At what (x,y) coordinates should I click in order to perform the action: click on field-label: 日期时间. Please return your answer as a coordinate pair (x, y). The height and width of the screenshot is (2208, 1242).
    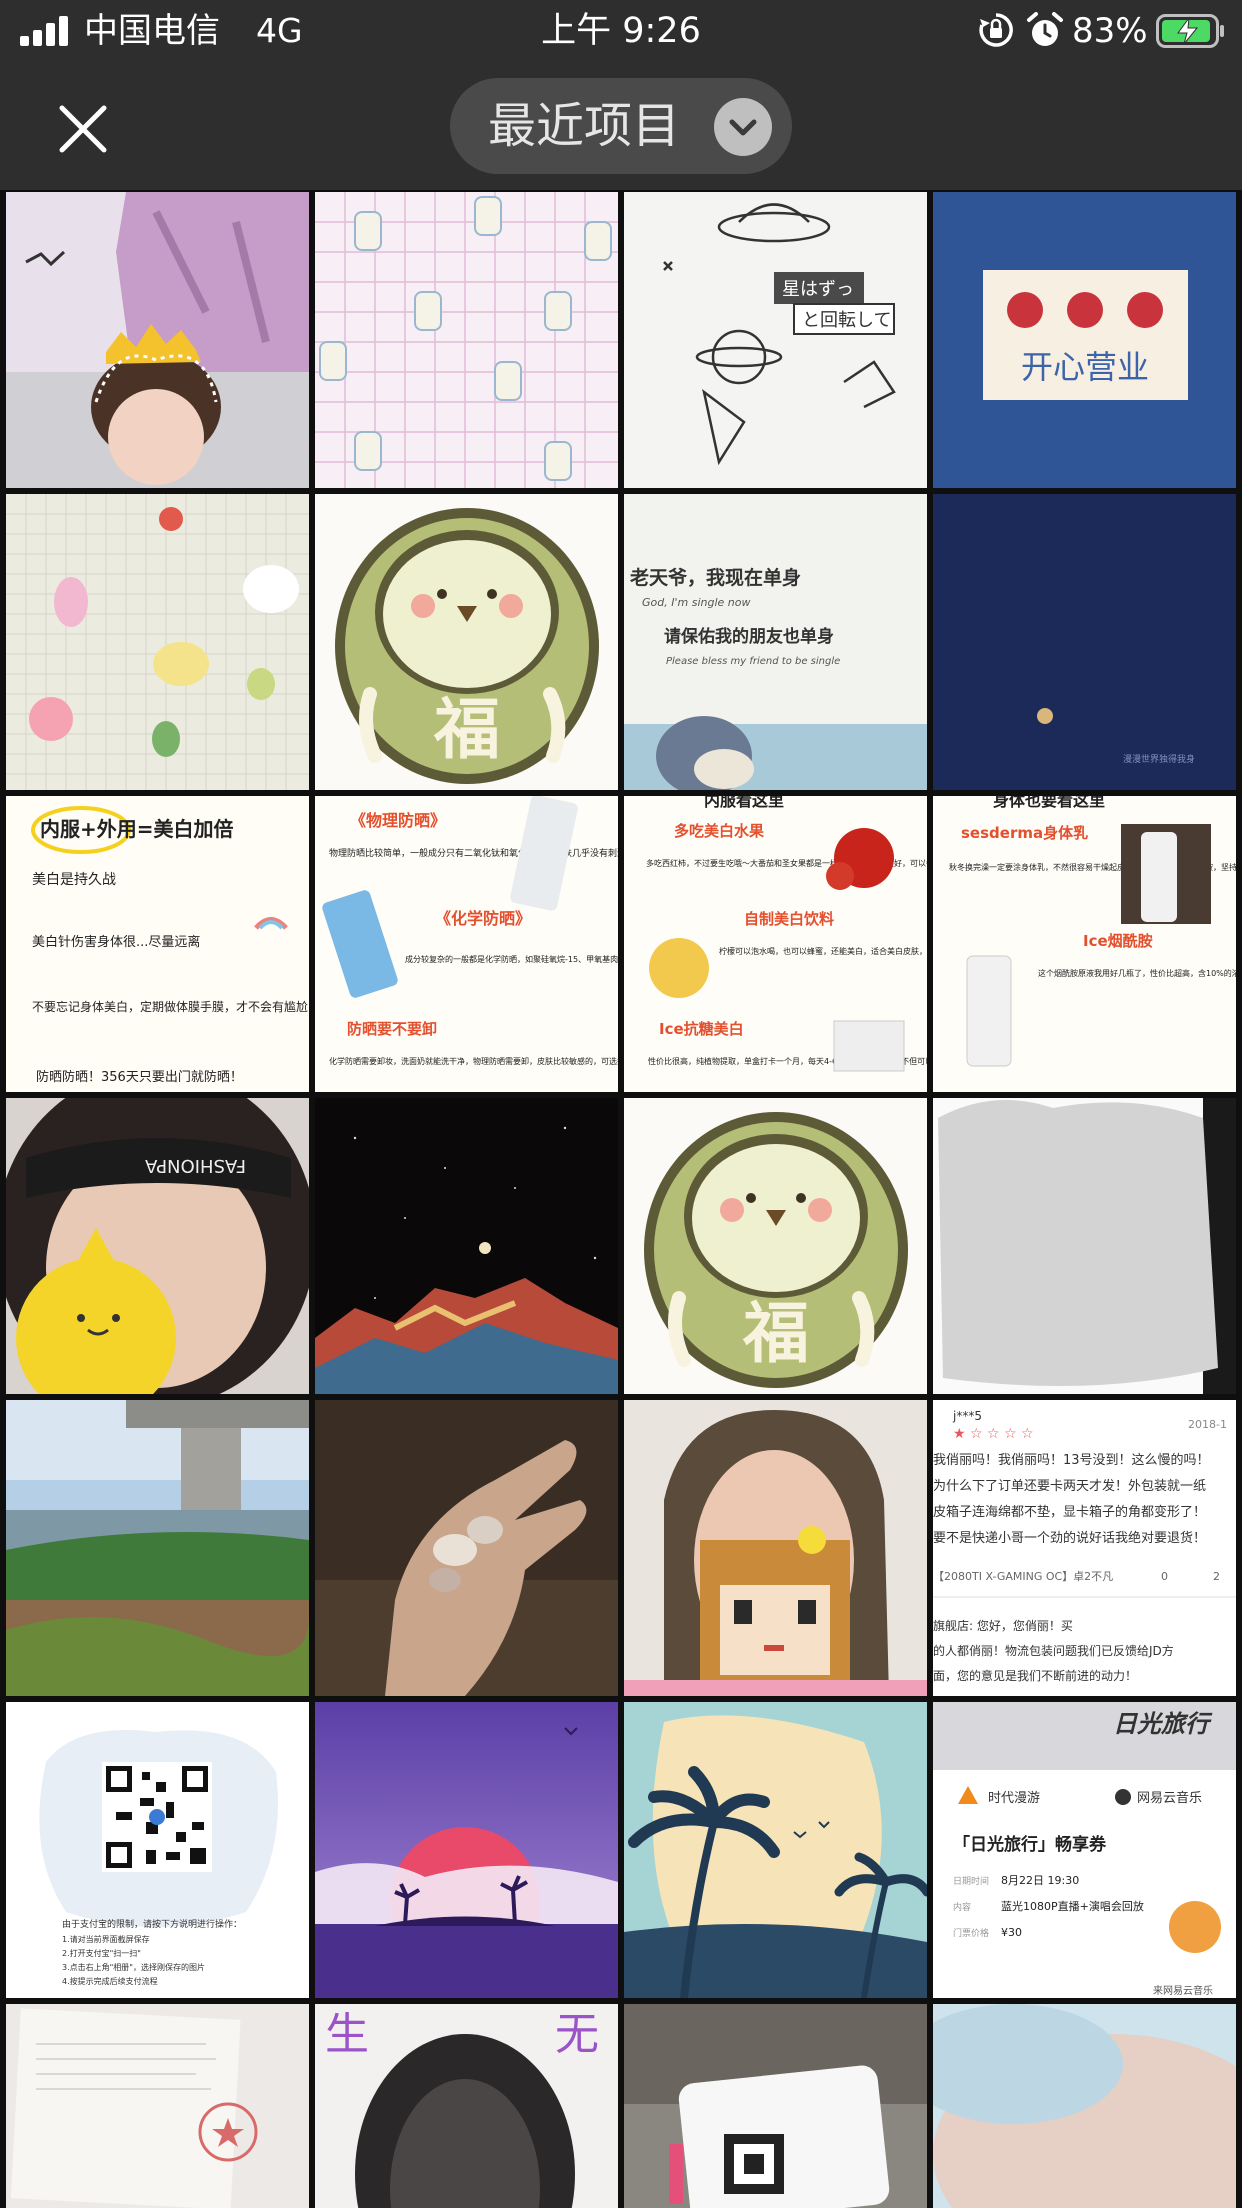
    Looking at the image, I should click on (971, 1881).